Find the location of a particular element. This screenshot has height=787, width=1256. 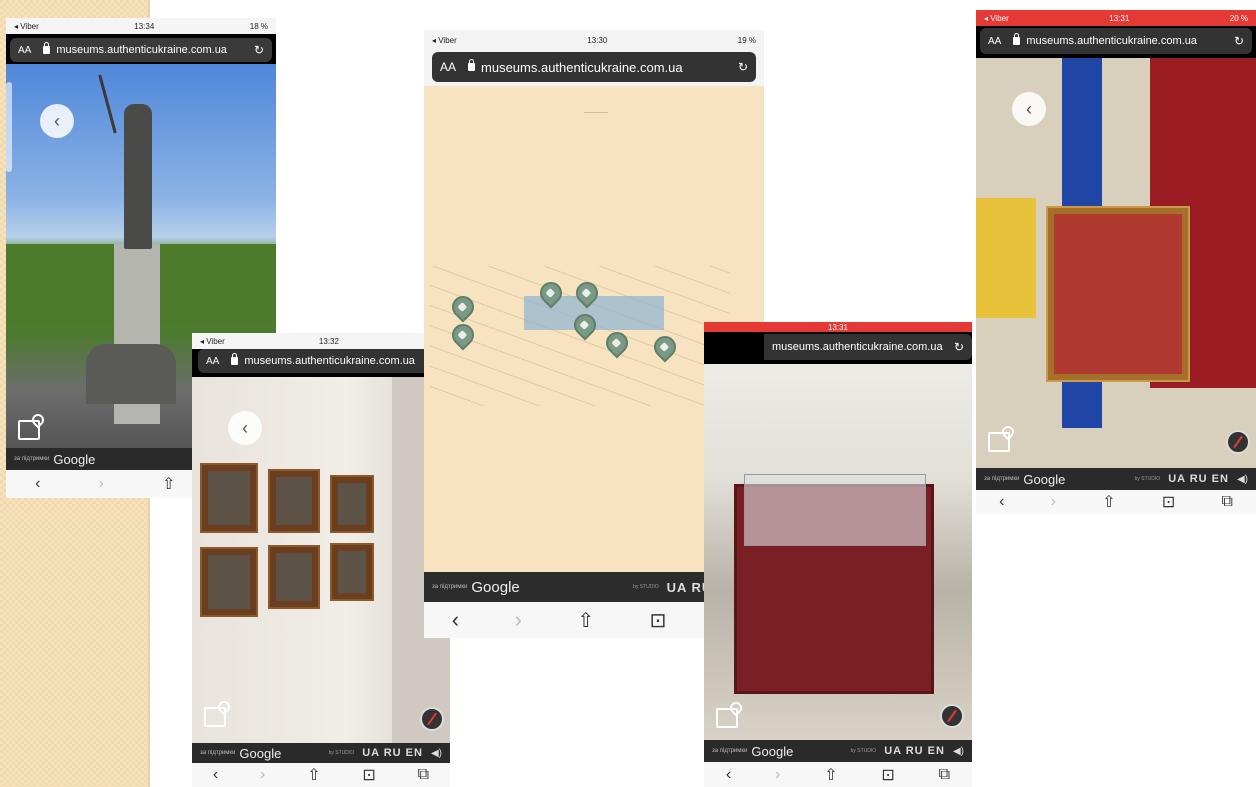

status-bar: 13:31 is located at coordinates (838, 327).